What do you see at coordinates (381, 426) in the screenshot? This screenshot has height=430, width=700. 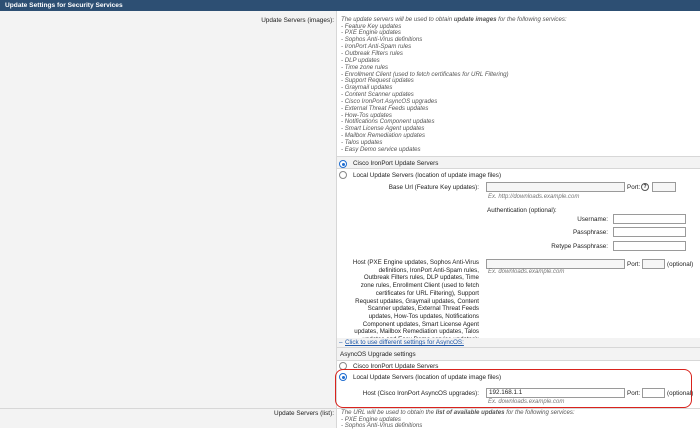 I see `service-item: - Sophos Anti-Virus definitions` at bounding box center [381, 426].